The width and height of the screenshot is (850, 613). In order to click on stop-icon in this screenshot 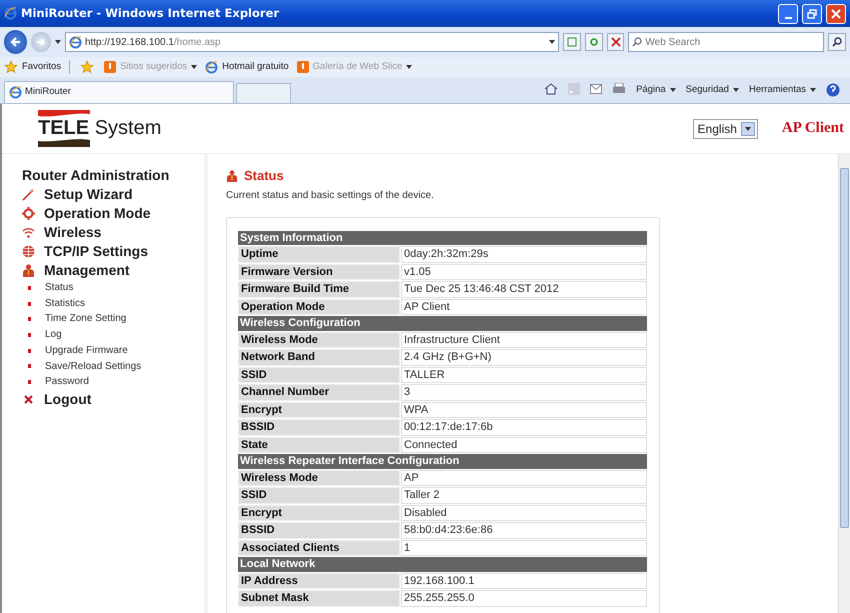, I will do `click(615, 42)`.